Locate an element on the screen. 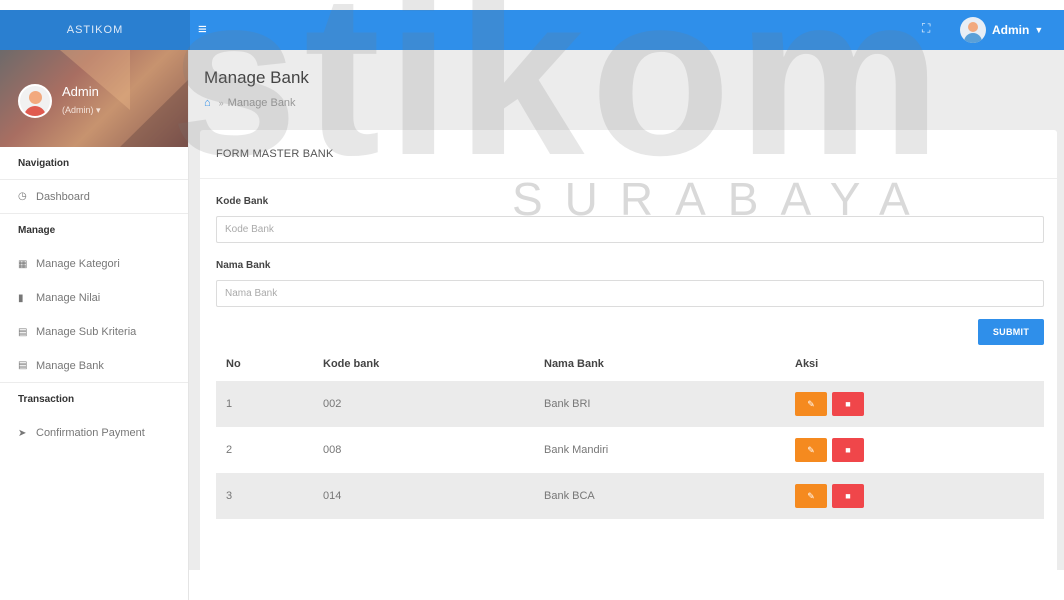 Image resolution: width=1064 pixels, height=600 pixels. hamburger-icon: ≡ is located at coordinates (205, 30).